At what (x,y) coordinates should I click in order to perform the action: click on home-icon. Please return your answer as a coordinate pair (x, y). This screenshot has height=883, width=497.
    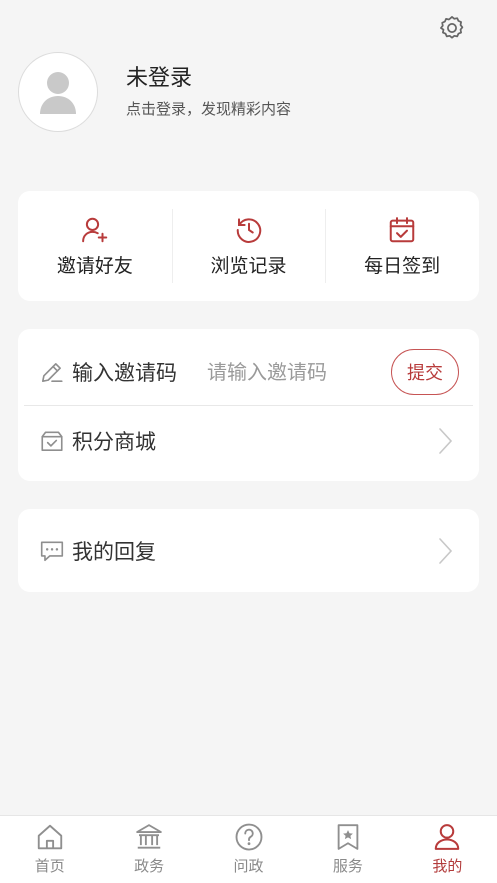
    Looking at the image, I should click on (49, 837).